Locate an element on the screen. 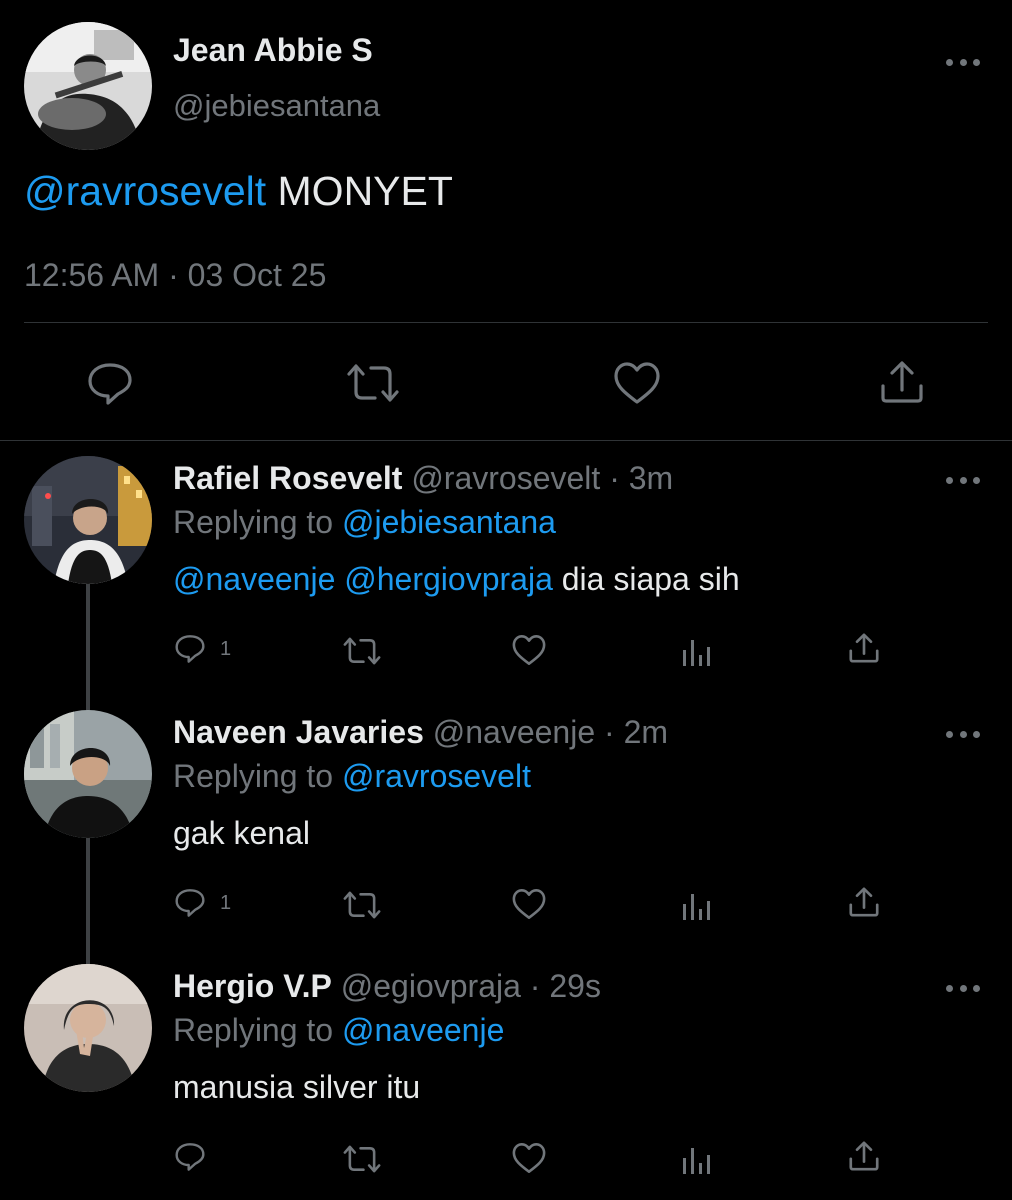 The height and width of the screenshot is (1200, 1012). reply-author-meta: @egiovpraja · 29s is located at coordinates (466, 986).